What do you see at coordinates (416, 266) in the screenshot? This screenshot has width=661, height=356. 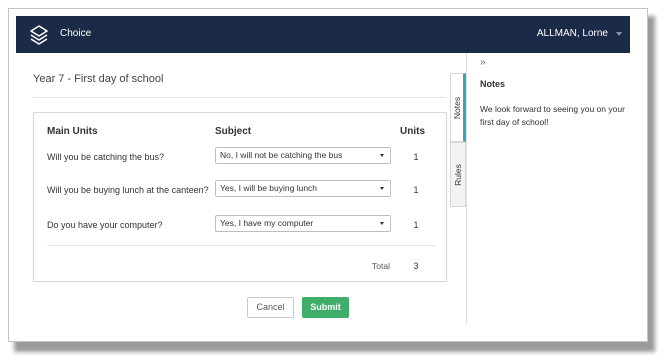 I see `total-value: 3` at bounding box center [416, 266].